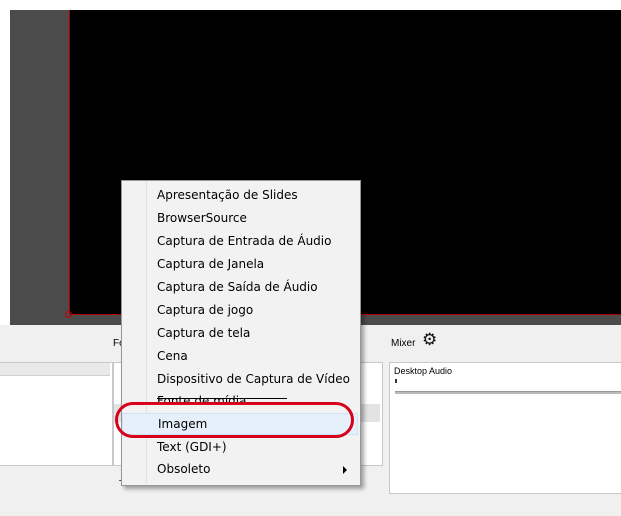  I want to click on menu-item-apresentacao-de-slides: Apresentação de Slides, so click(240, 196).